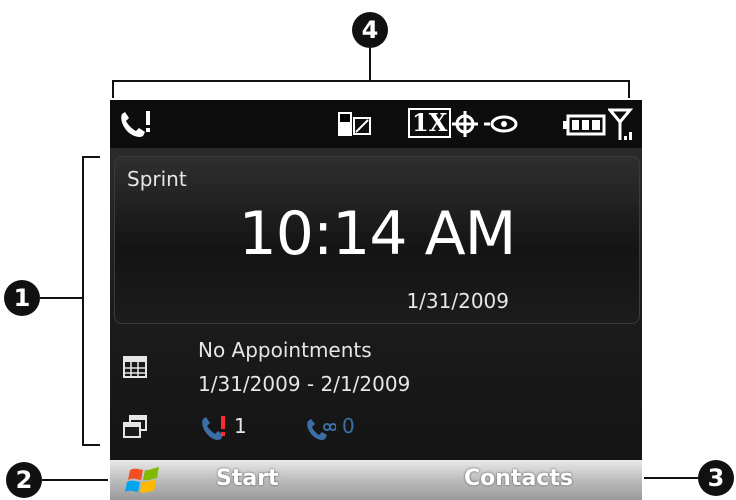  Describe the element at coordinates (75, 480) in the screenshot. I see `callout-2-line` at that location.